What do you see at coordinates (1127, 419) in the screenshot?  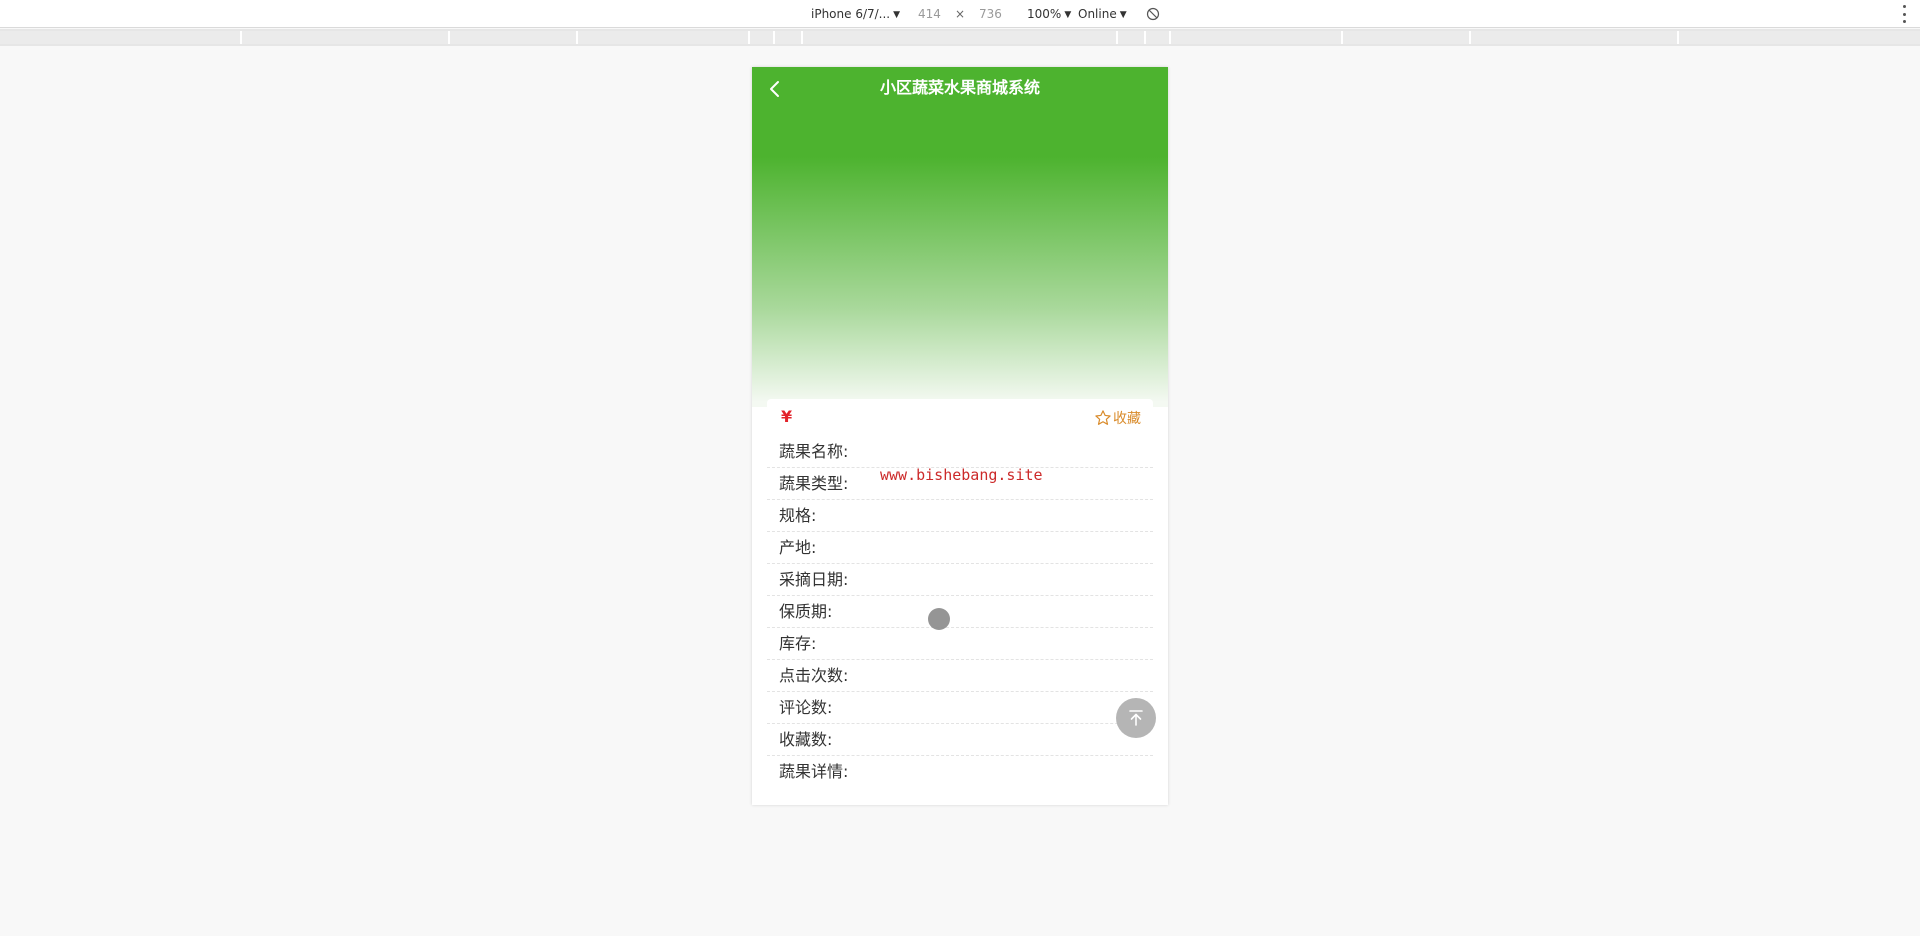 I see `favorite-label: 收藏` at bounding box center [1127, 419].